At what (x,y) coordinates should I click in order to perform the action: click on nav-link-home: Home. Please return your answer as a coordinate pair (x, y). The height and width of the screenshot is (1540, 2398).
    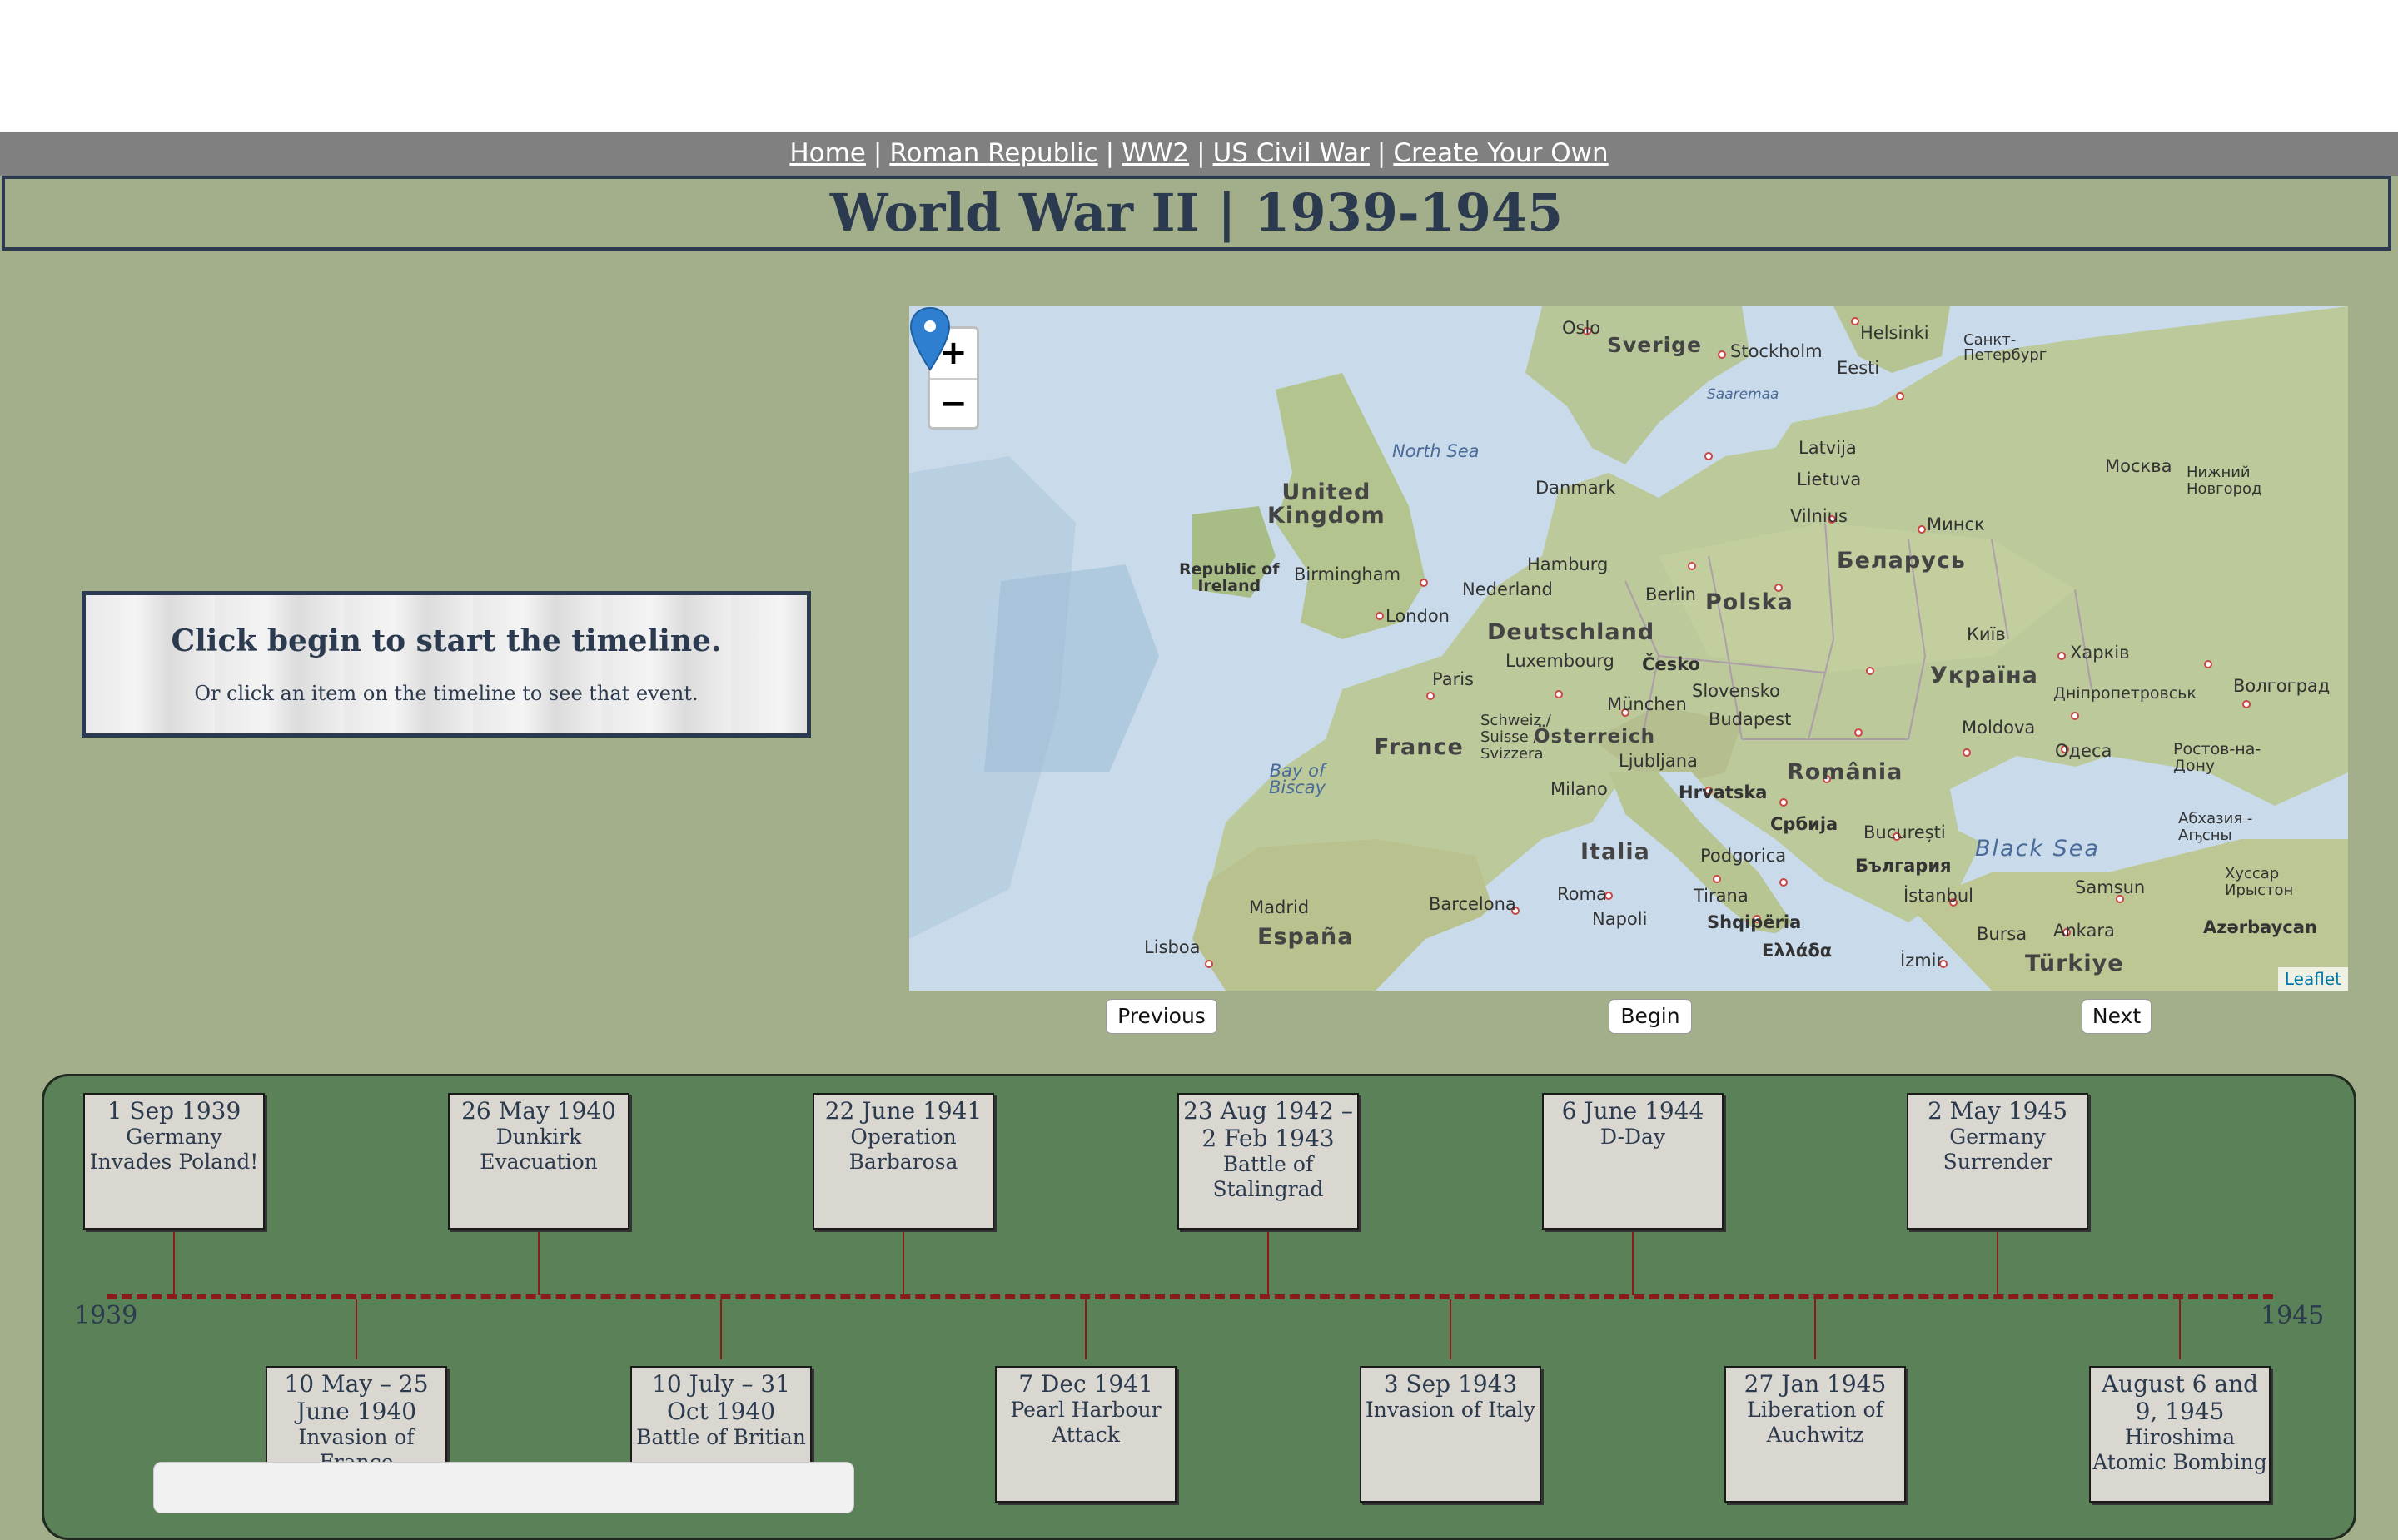
    Looking at the image, I should click on (827, 153).